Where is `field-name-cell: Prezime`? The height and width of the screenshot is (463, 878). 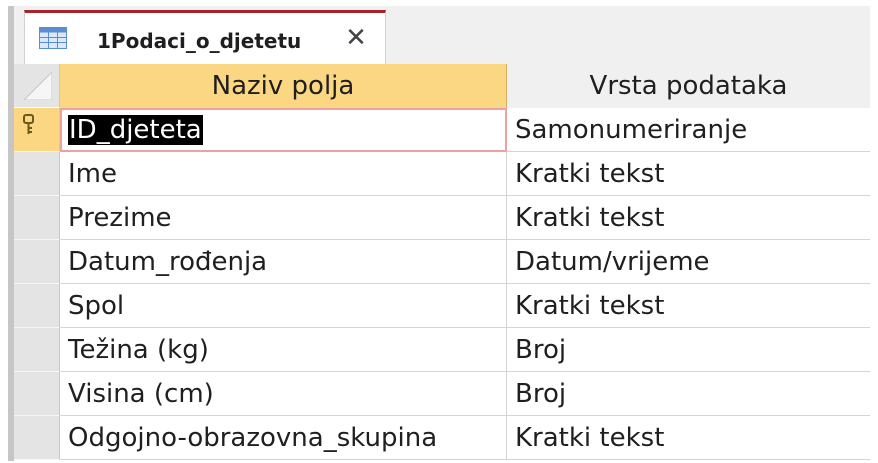 field-name-cell: Prezime is located at coordinates (283, 218).